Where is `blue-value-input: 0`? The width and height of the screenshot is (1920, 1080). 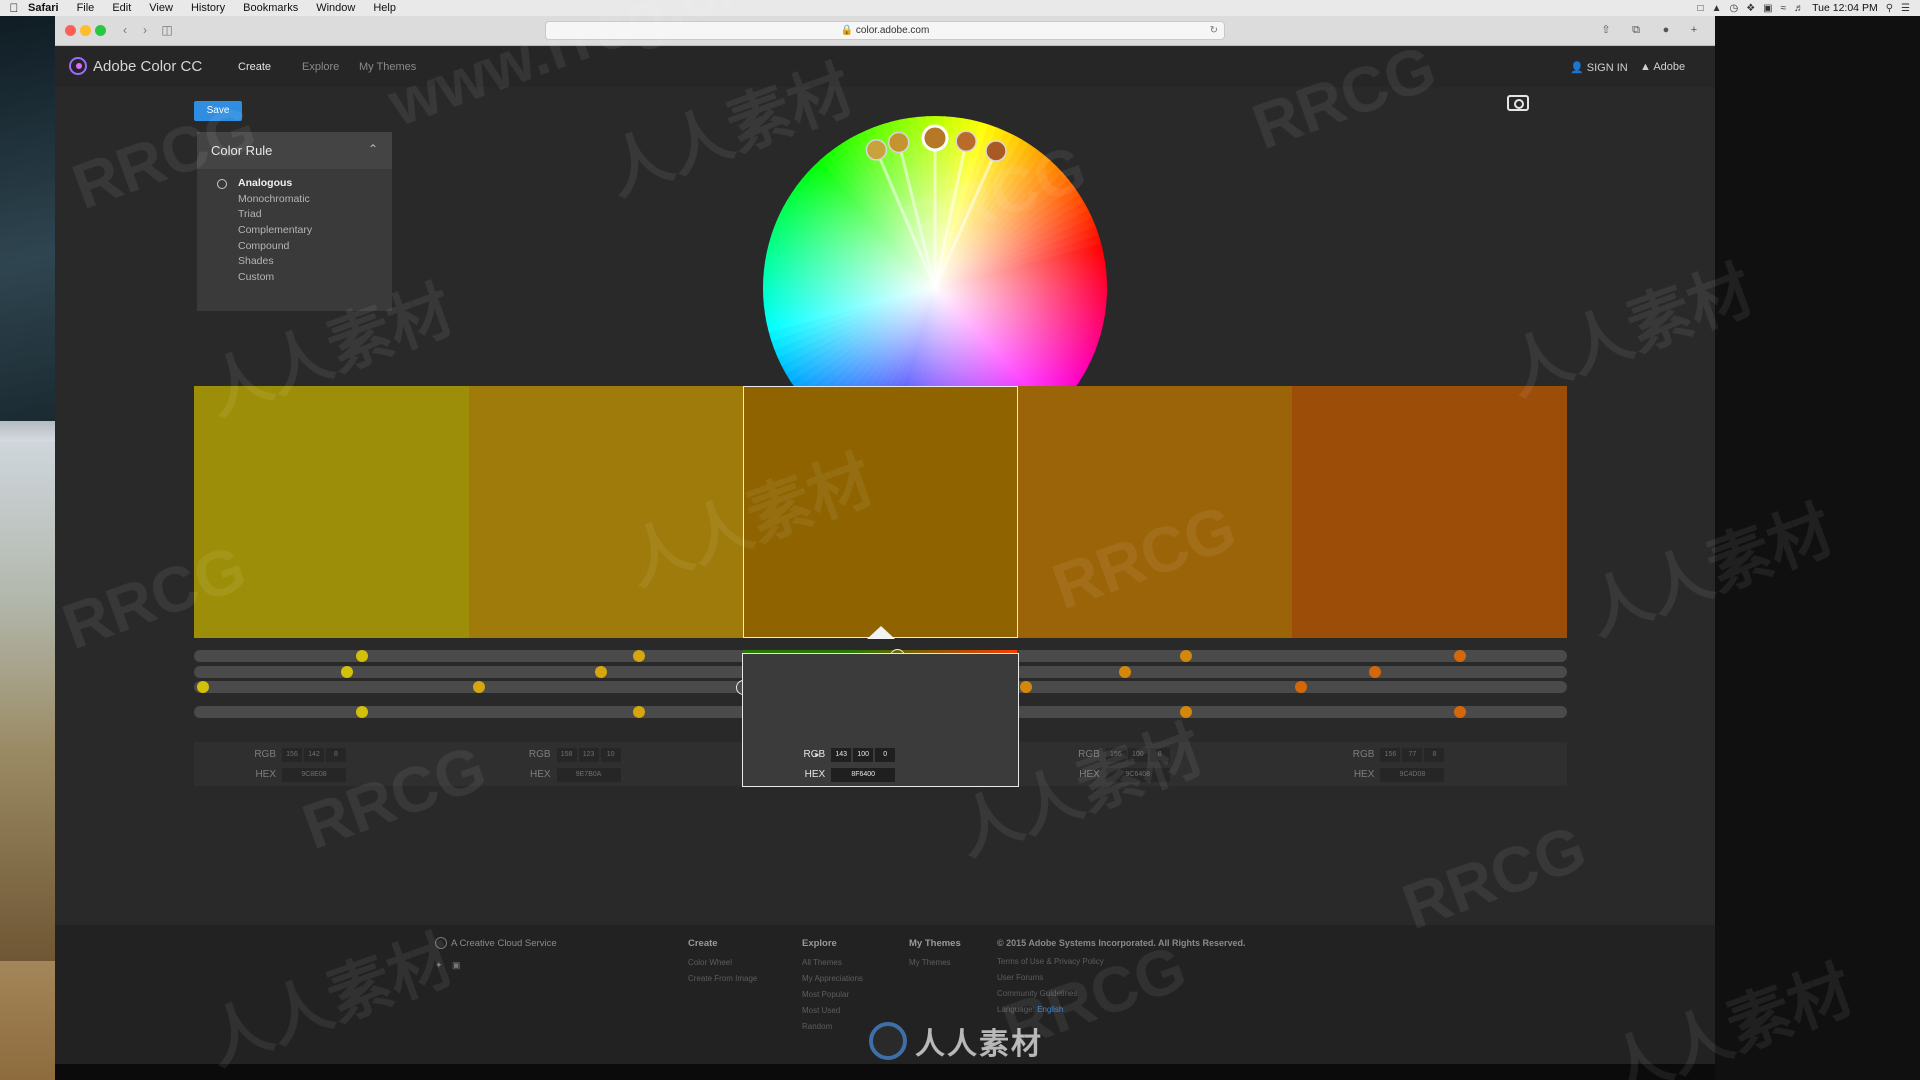 blue-value-input: 0 is located at coordinates (885, 755).